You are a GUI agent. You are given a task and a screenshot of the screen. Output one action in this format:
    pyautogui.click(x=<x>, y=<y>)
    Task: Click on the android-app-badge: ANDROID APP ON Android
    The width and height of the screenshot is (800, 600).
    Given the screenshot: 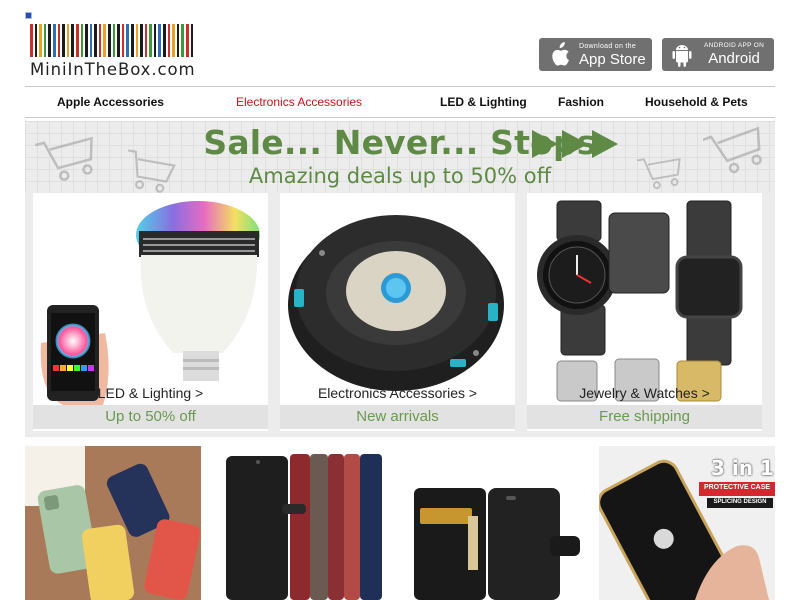 What is the action you would take?
    pyautogui.click(x=718, y=54)
    